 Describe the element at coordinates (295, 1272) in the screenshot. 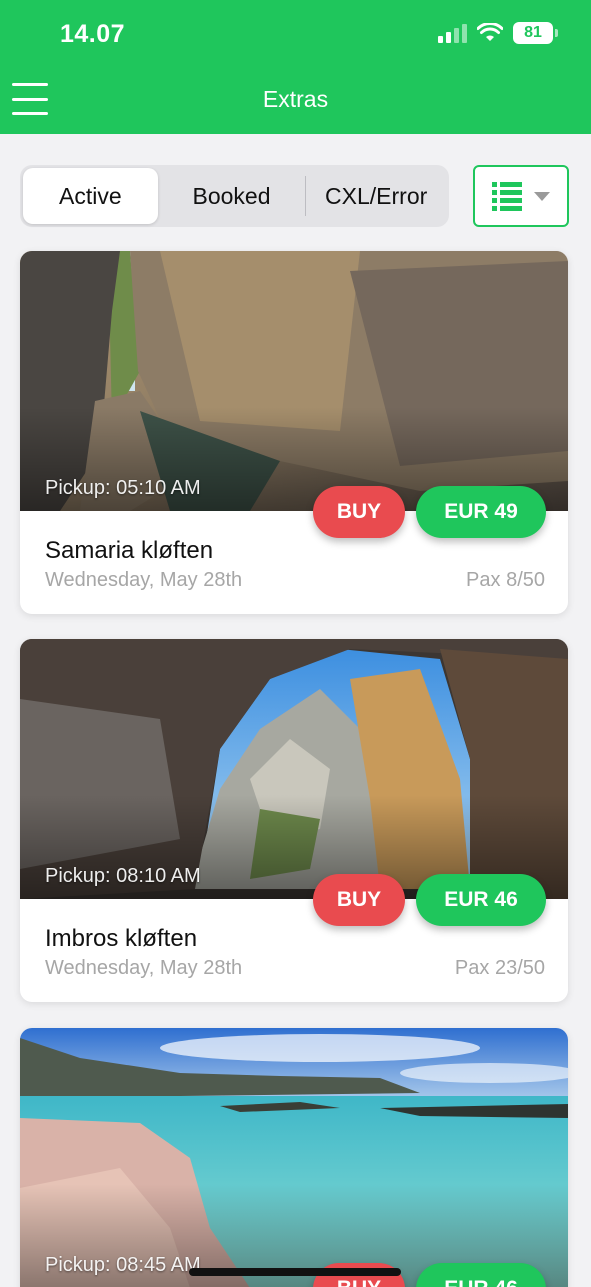

I see `home-indicator` at that location.